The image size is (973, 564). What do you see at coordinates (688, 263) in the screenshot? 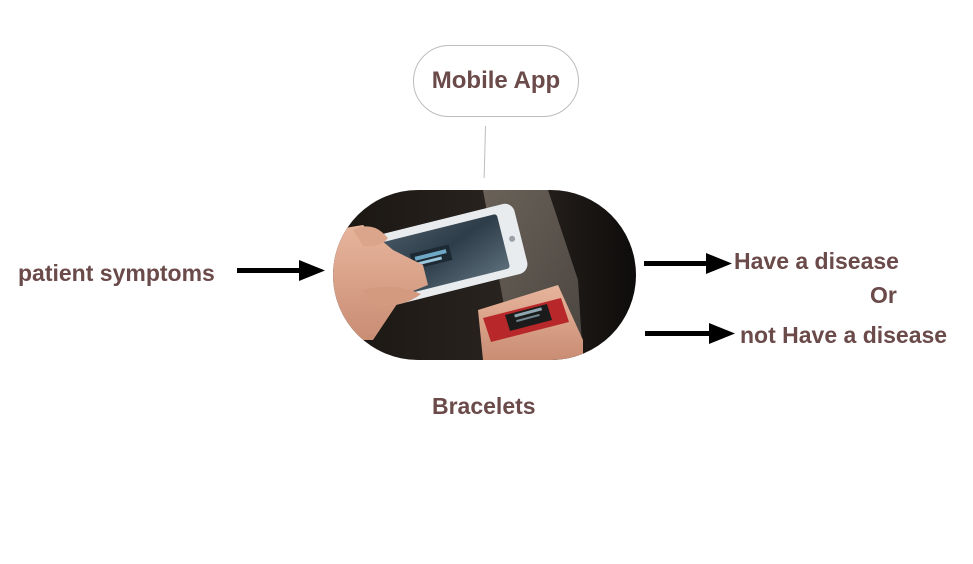
I see `positive-right-arrow-icon` at bounding box center [688, 263].